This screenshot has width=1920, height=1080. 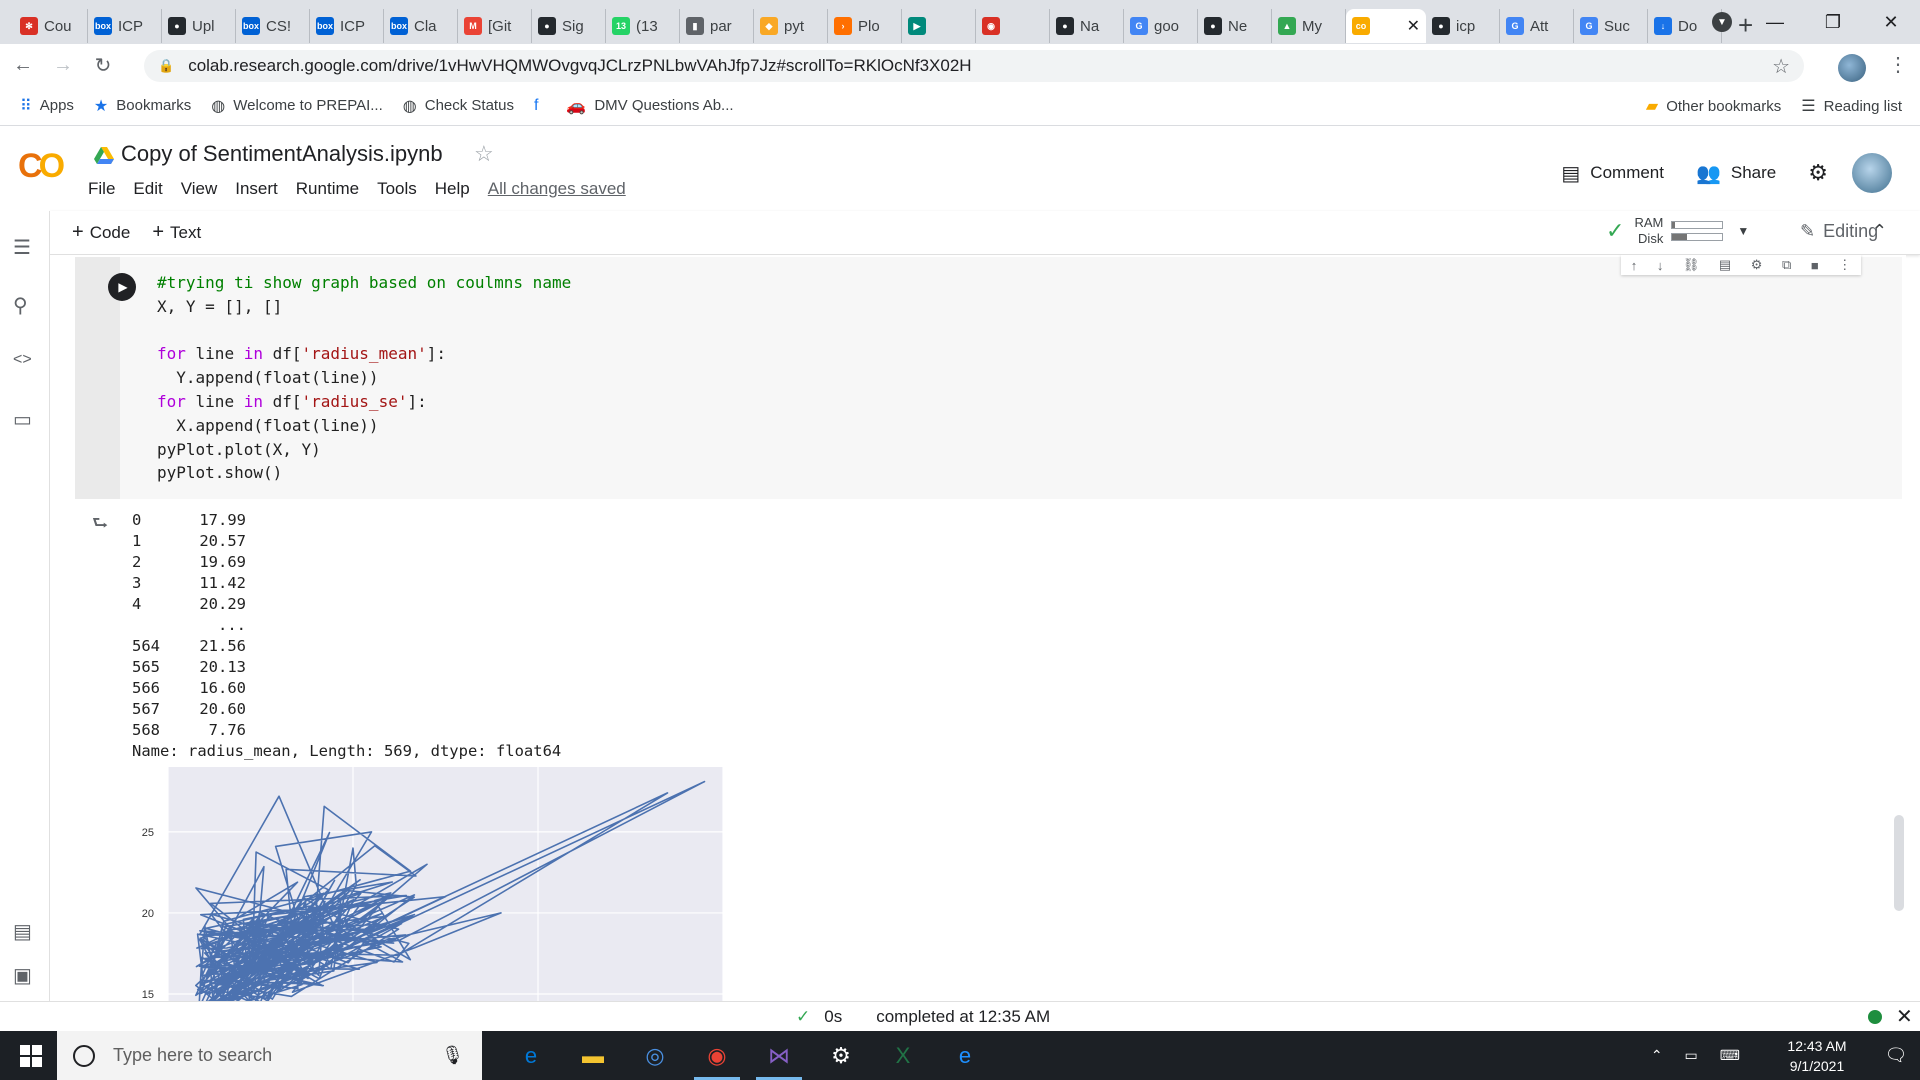 What do you see at coordinates (655, 1055) in the screenshot?
I see `chrome-alt-icon: ◎` at bounding box center [655, 1055].